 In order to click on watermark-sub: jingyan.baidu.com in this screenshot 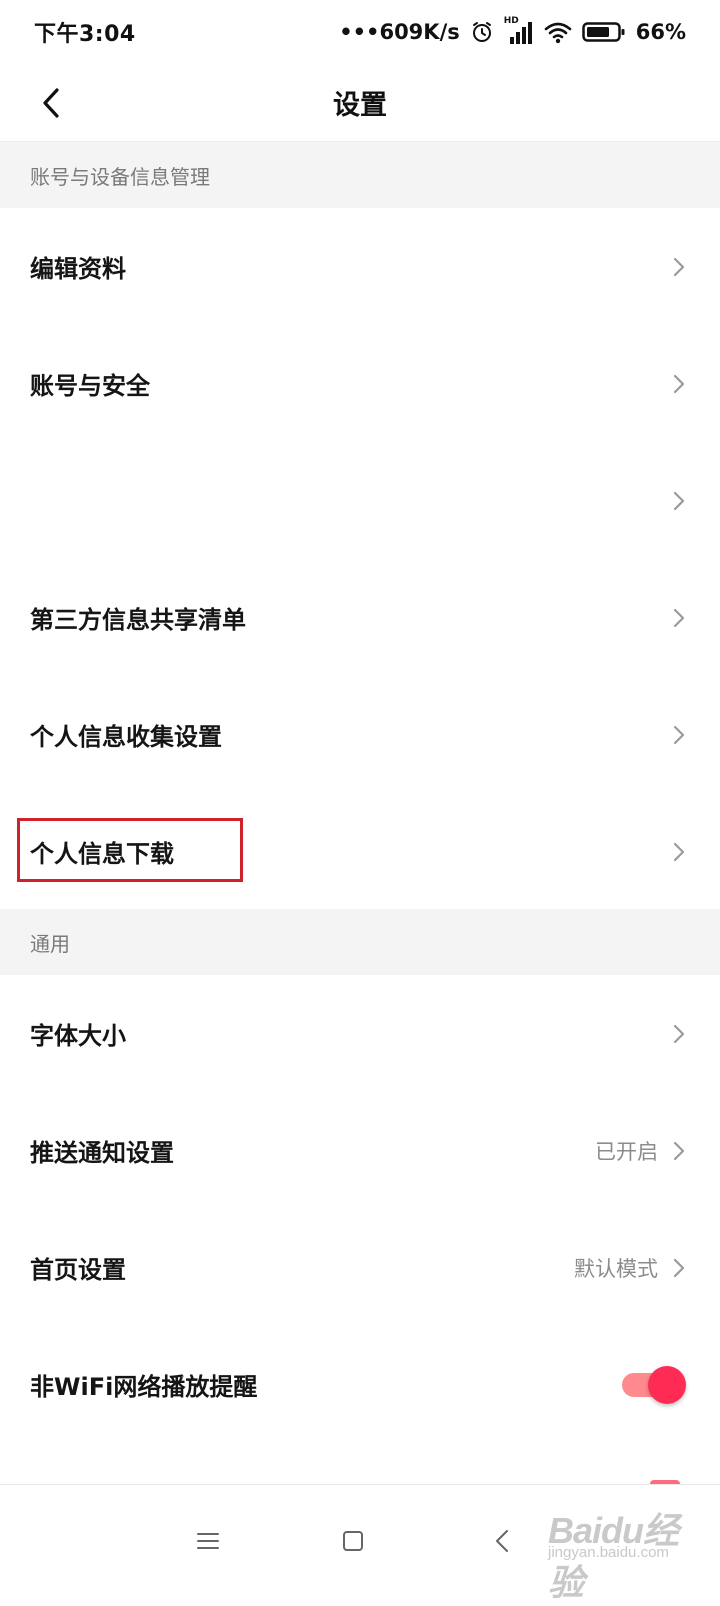, I will do `click(608, 1552)`.